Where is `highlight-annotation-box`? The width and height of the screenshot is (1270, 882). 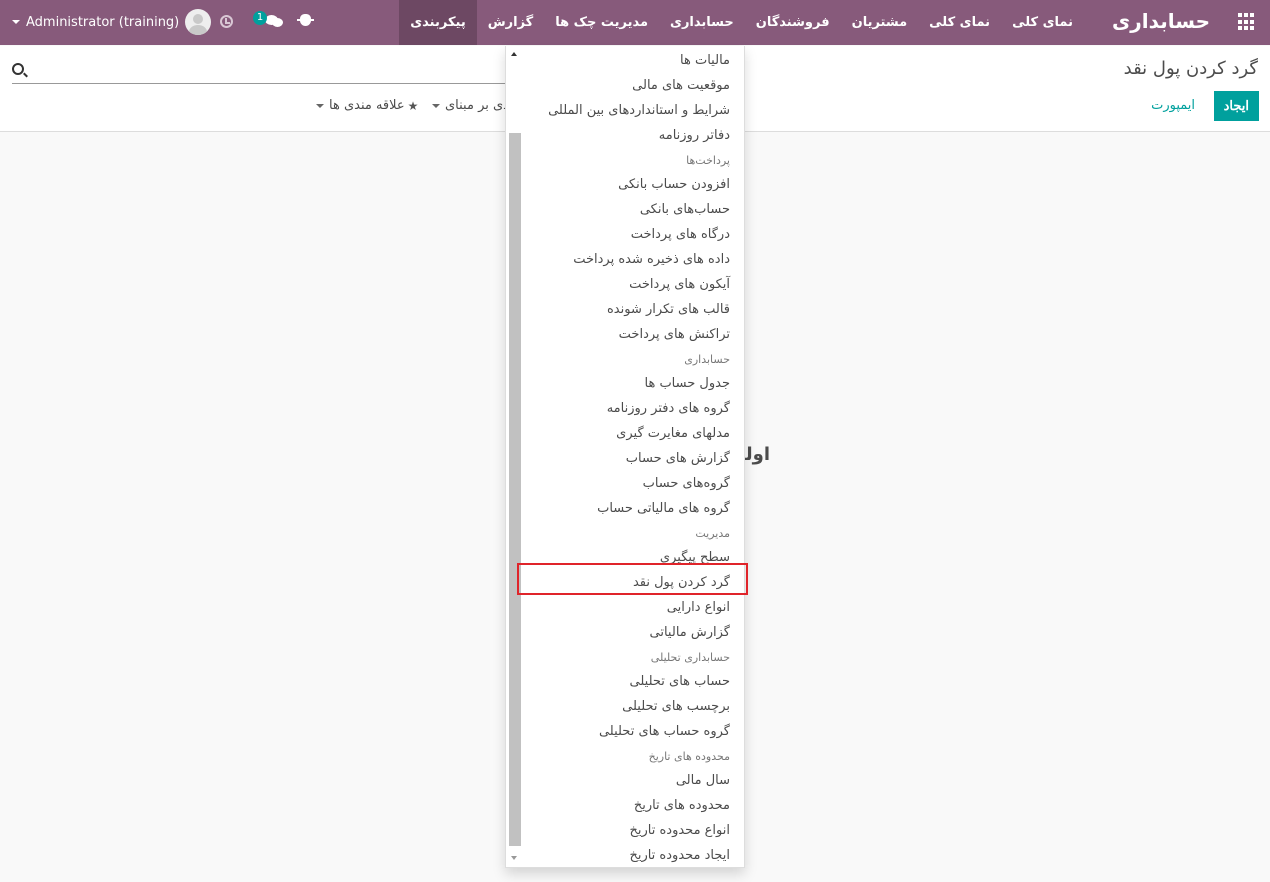 highlight-annotation-box is located at coordinates (632, 579).